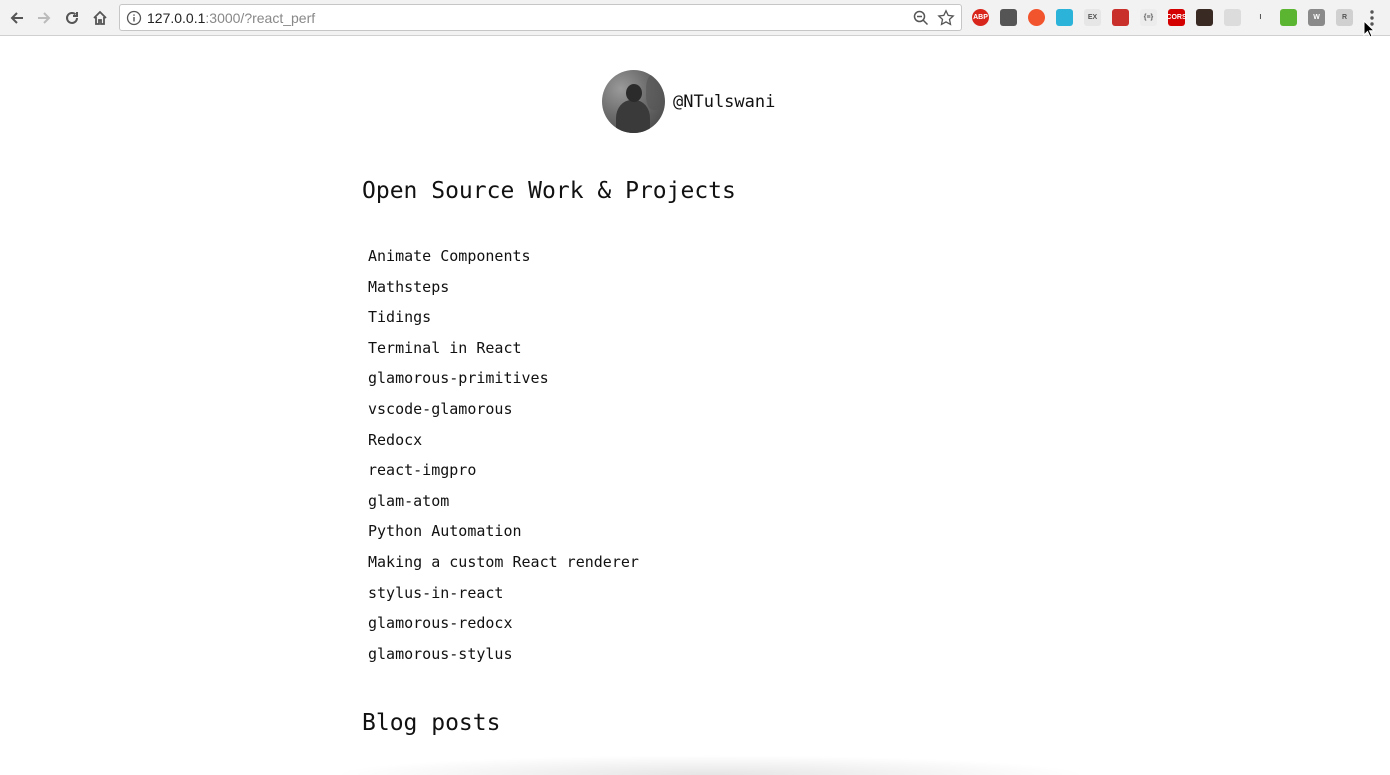 The width and height of the screenshot is (1390, 775). What do you see at coordinates (435, 593) in the screenshot?
I see `project-link: stylus-in-react` at bounding box center [435, 593].